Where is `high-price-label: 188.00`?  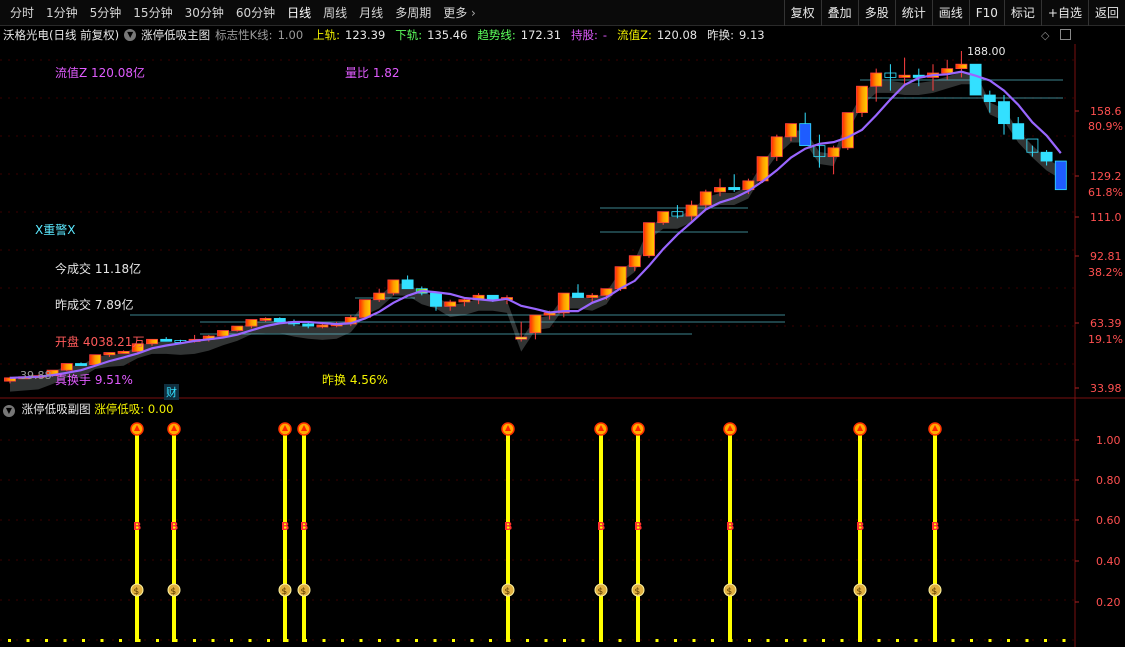 high-price-label: 188.00 is located at coordinates (986, 51).